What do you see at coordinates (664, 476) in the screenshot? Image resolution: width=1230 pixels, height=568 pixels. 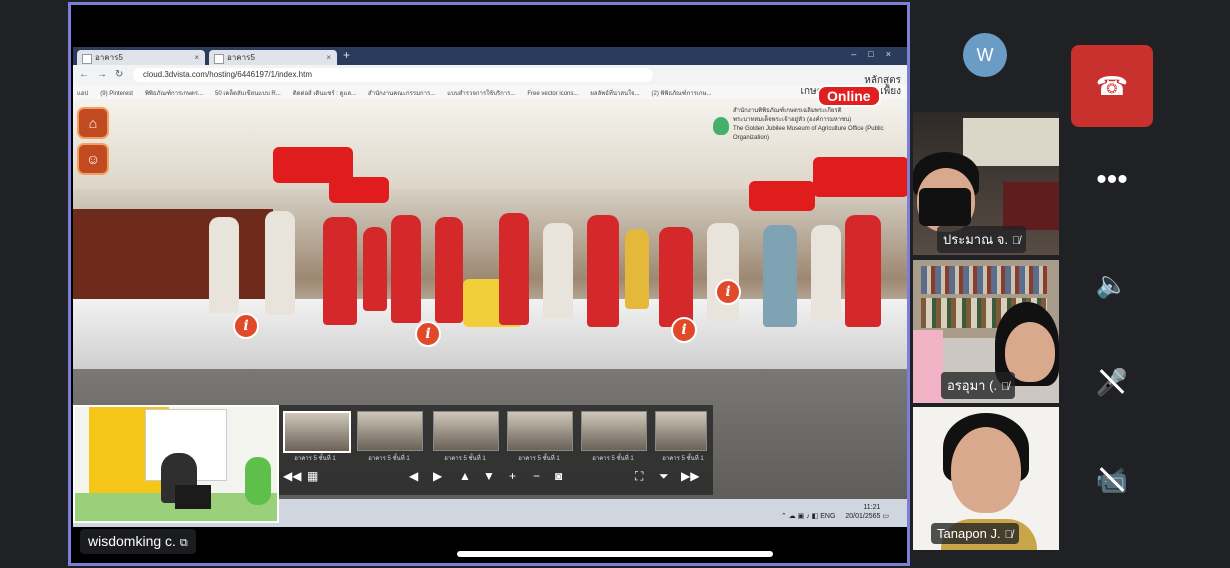 I see `hide-panel-icon: ⏷` at bounding box center [664, 476].